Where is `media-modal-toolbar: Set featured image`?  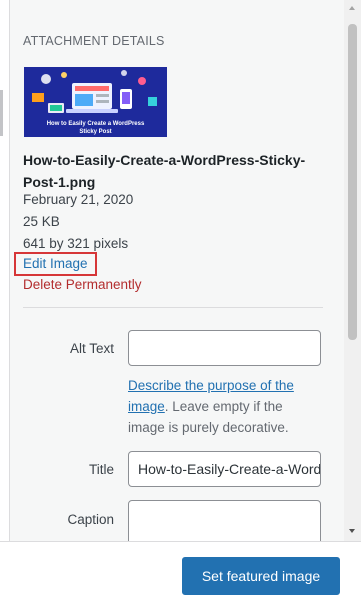 media-modal-toolbar: Set featured image is located at coordinates (180, 571).